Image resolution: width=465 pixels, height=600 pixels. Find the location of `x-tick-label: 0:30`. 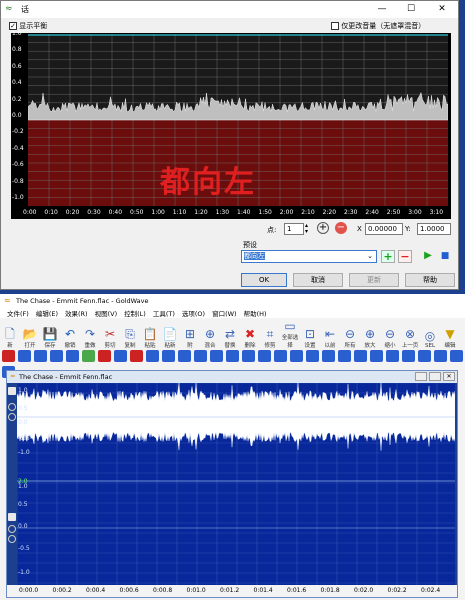

x-tick-label: 0:30 is located at coordinates (93, 212).